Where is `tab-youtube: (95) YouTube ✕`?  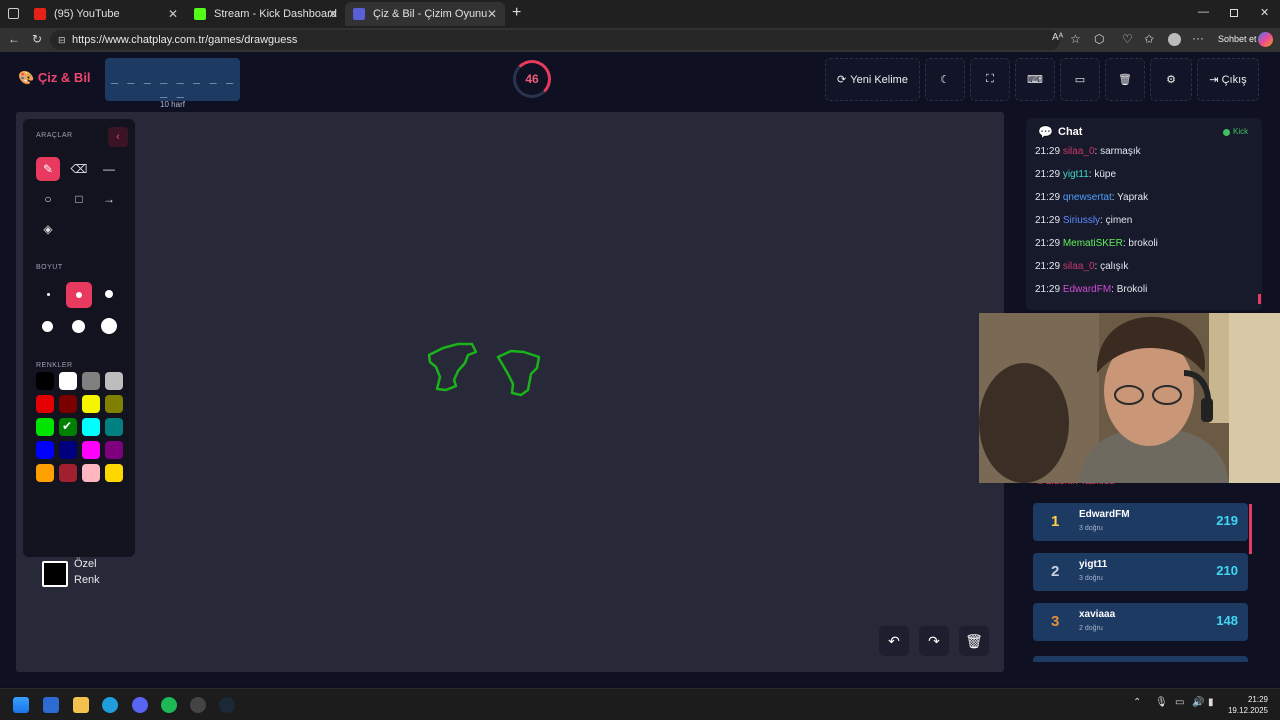 tab-youtube: (95) YouTube ✕ is located at coordinates (106, 14).